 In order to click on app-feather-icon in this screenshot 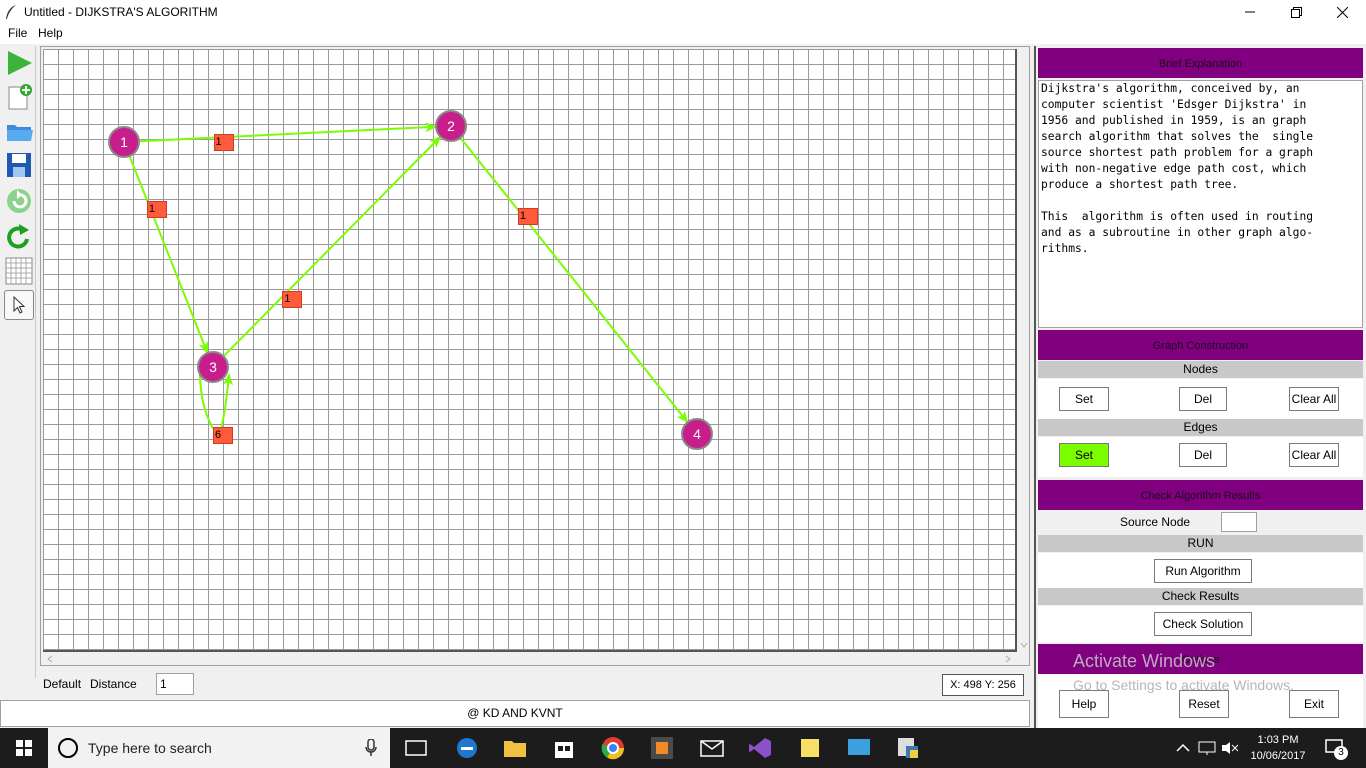, I will do `click(11, 12)`.